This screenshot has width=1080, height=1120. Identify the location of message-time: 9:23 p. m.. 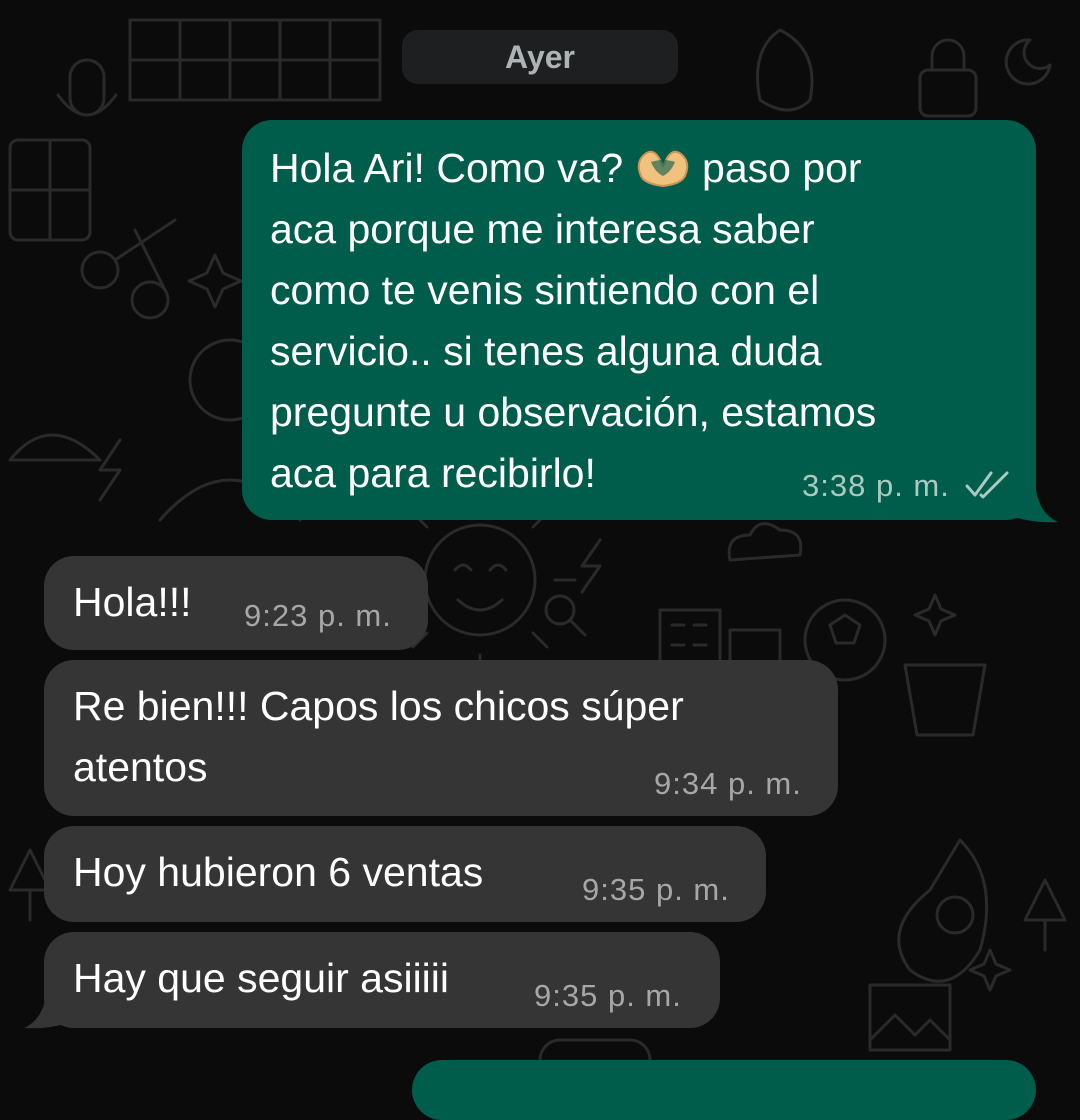
(318, 615).